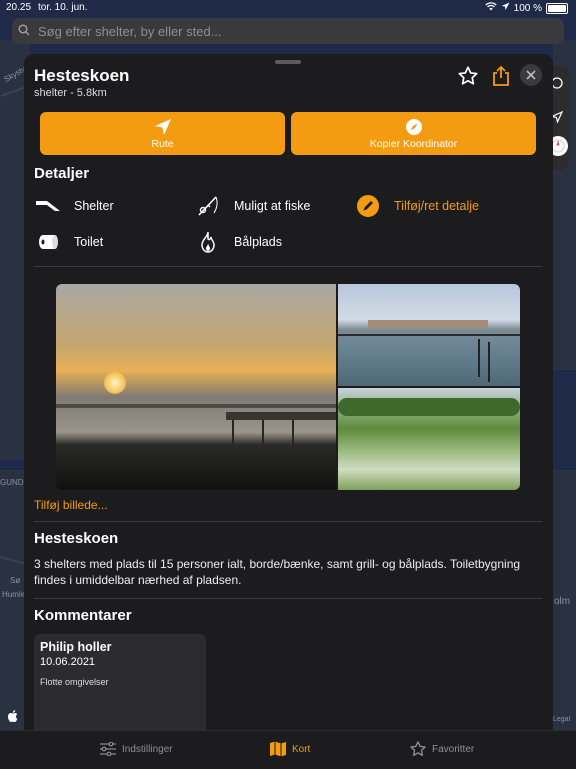 This screenshot has height=769, width=576. Describe the element at coordinates (63, 7) in the screenshot. I see `status-date: tor. 10. jun.` at that location.